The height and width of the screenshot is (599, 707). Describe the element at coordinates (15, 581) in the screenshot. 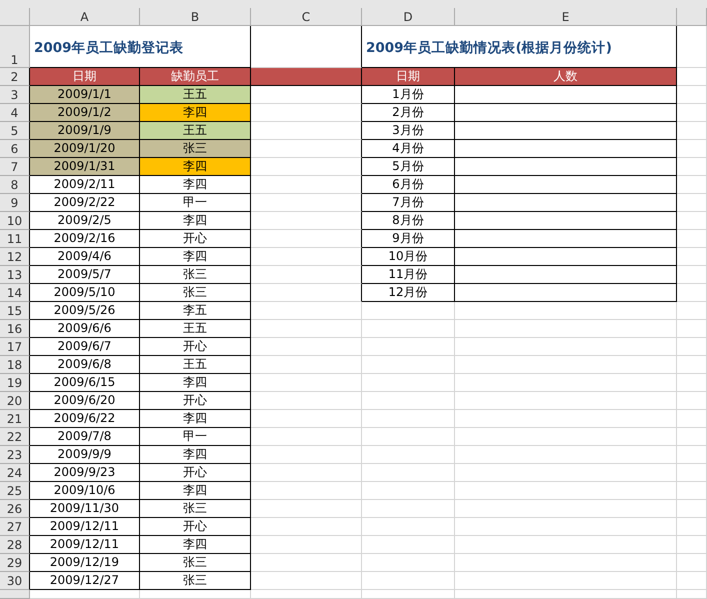

I see `row-header: 30` at that location.